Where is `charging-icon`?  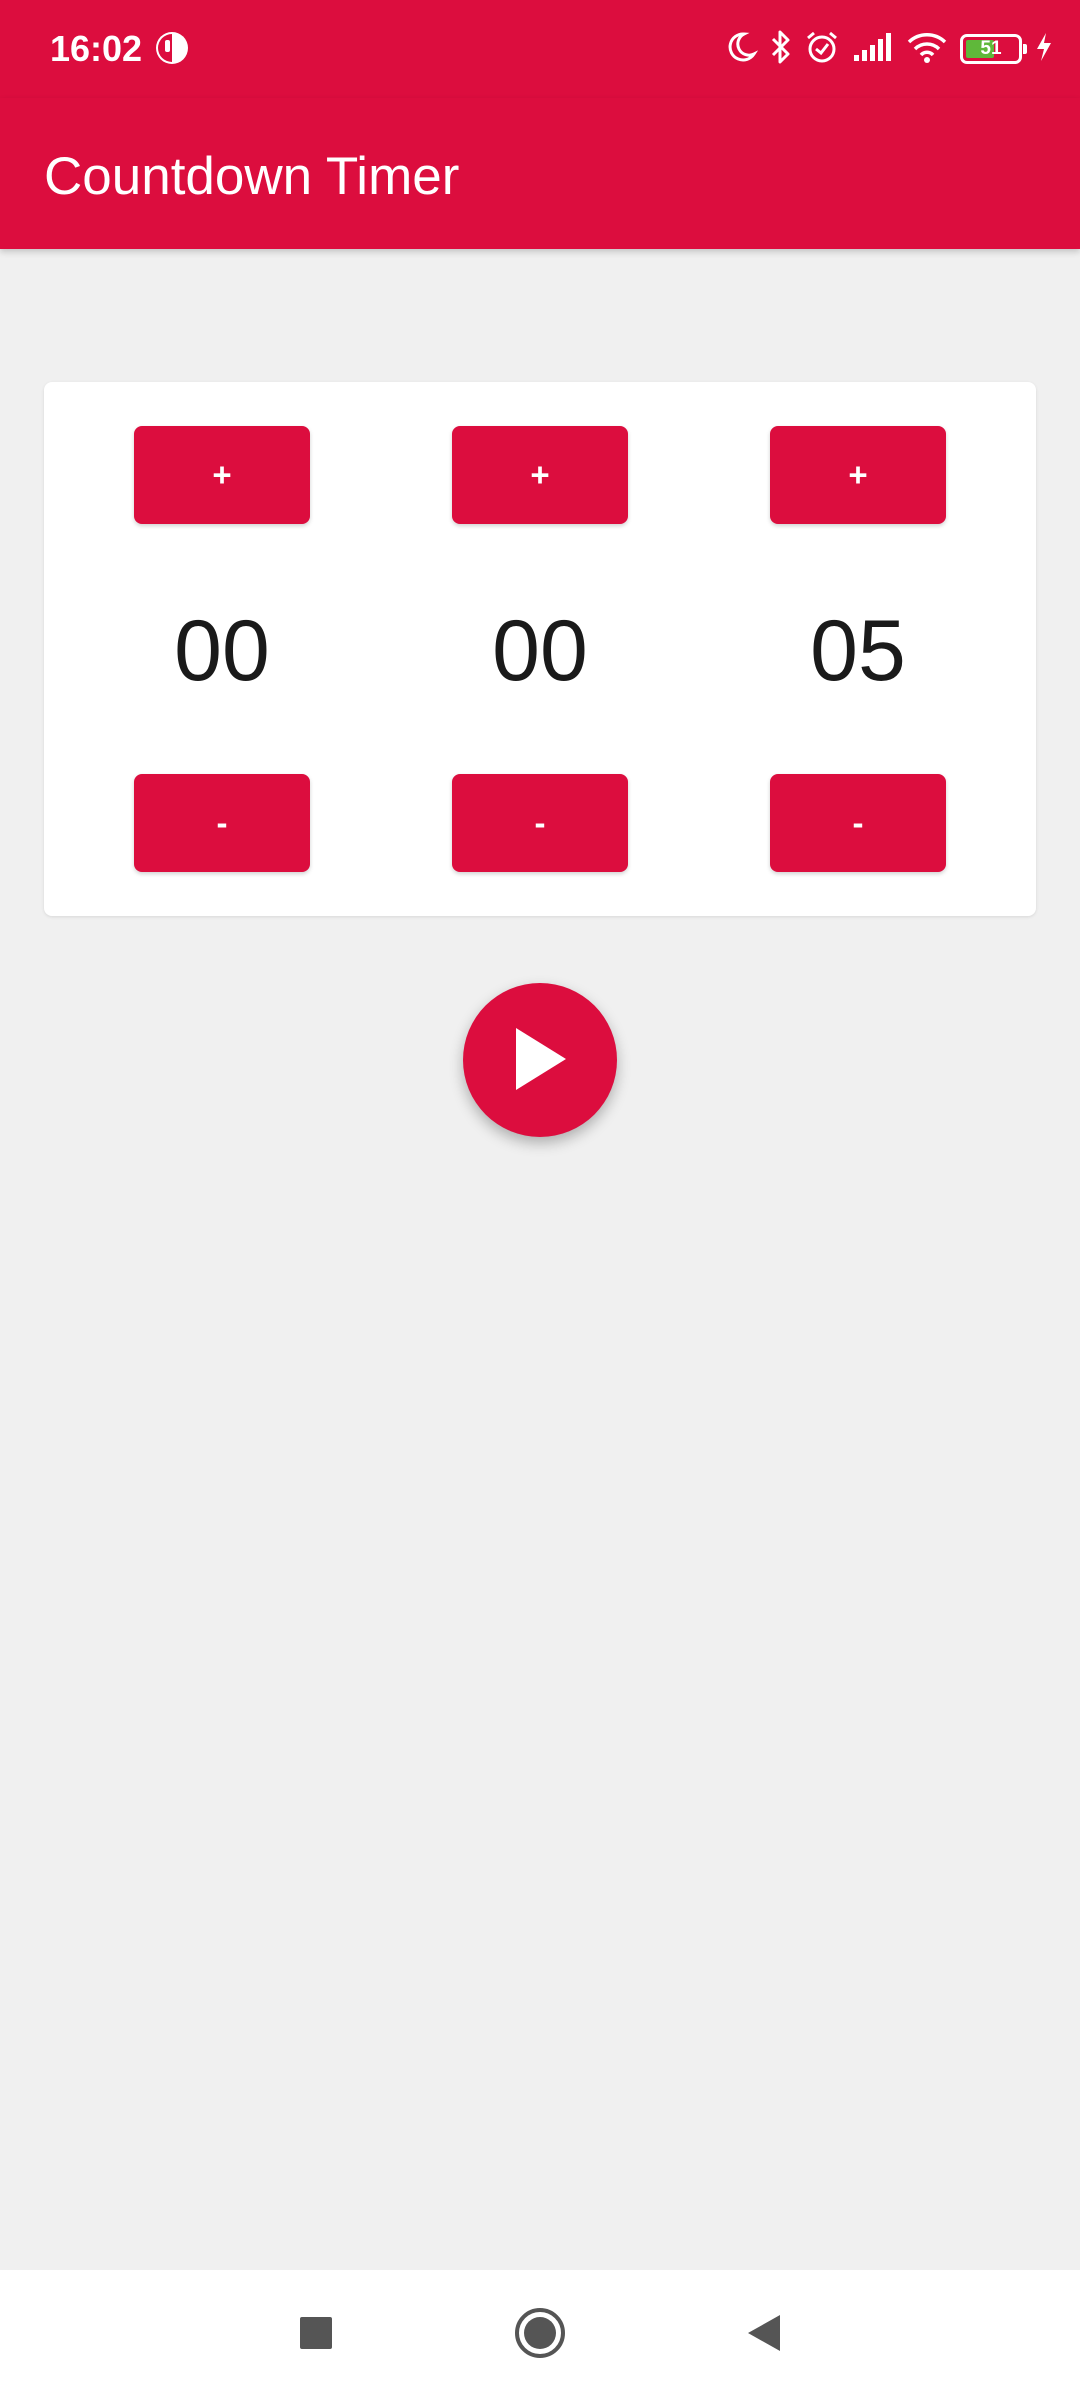 charging-icon is located at coordinates (1044, 49).